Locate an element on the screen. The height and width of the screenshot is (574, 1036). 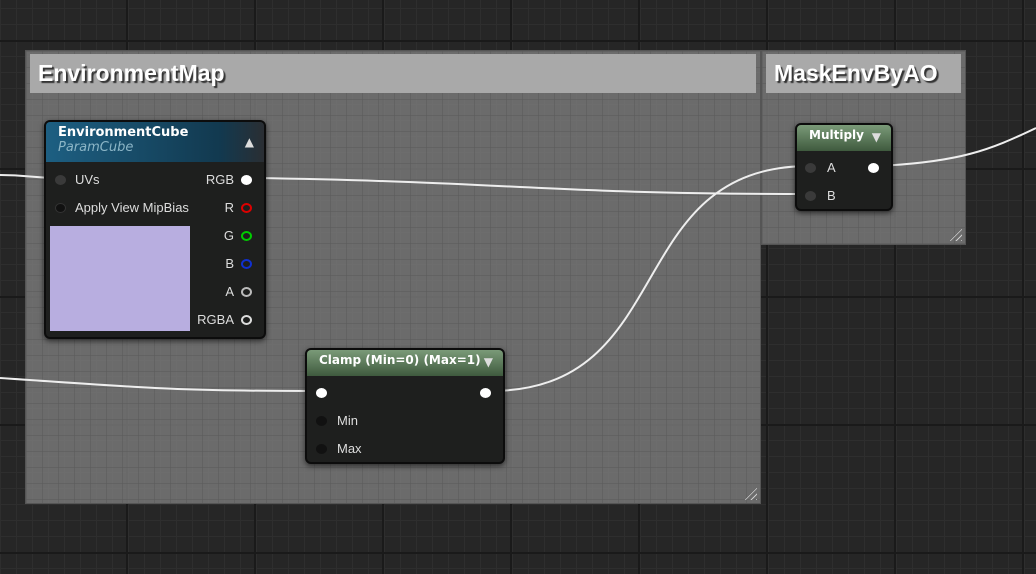
output-label: RGBA is located at coordinates (215, 319).